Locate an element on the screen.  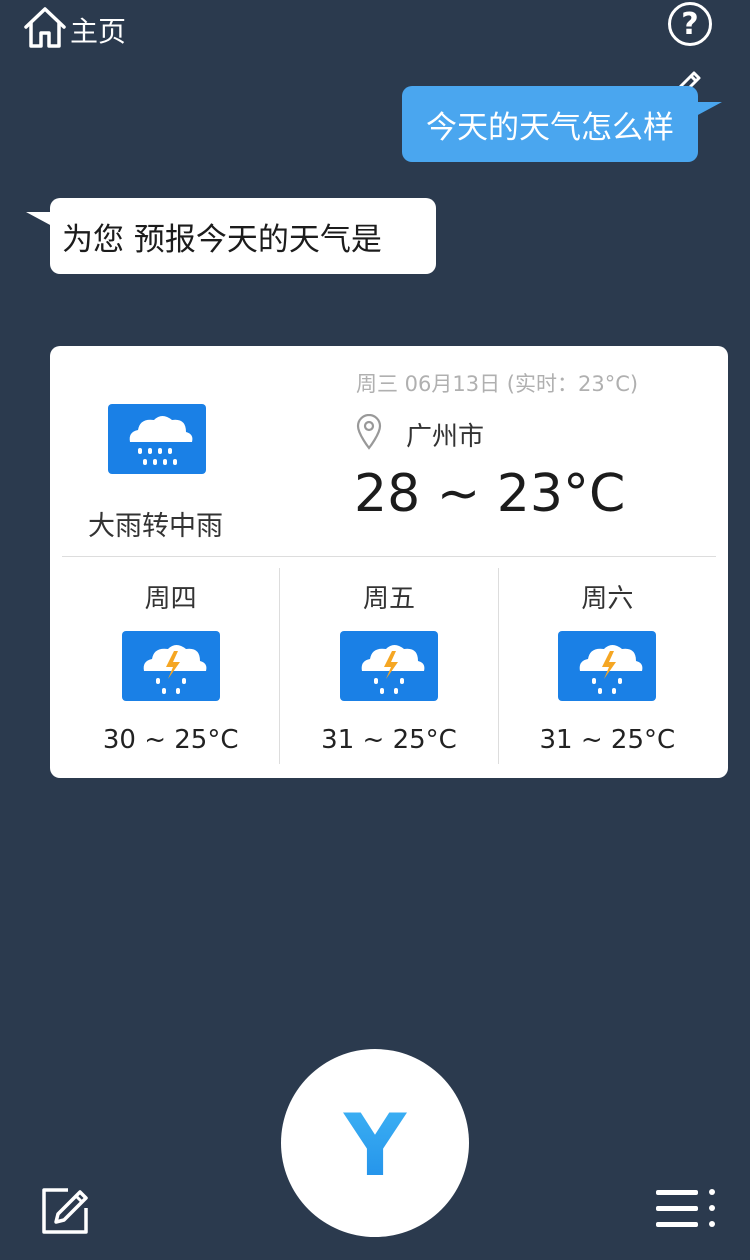
help-icon: ? is located at coordinates (690, 24).